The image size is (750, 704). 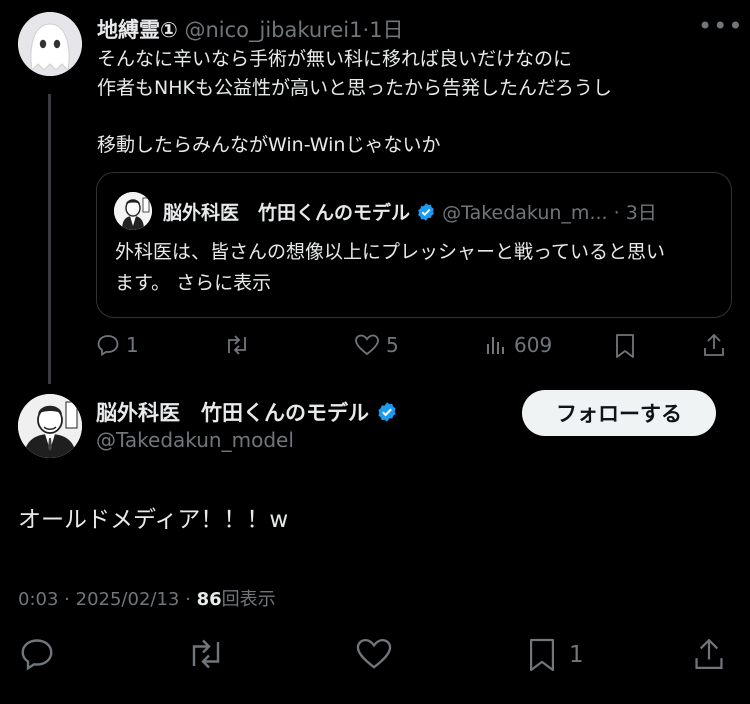 I want to click on retweet-button, so click(x=237, y=345).